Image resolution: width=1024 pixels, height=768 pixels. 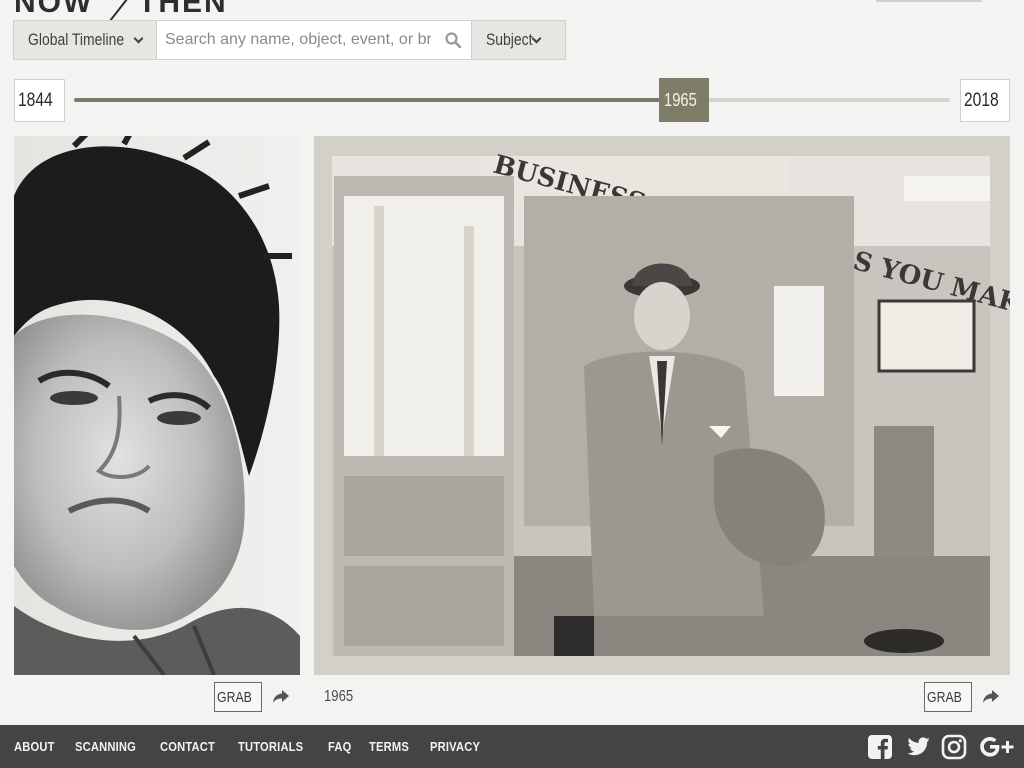 I want to click on subject-dropdown: Subject, so click(x=518, y=40).